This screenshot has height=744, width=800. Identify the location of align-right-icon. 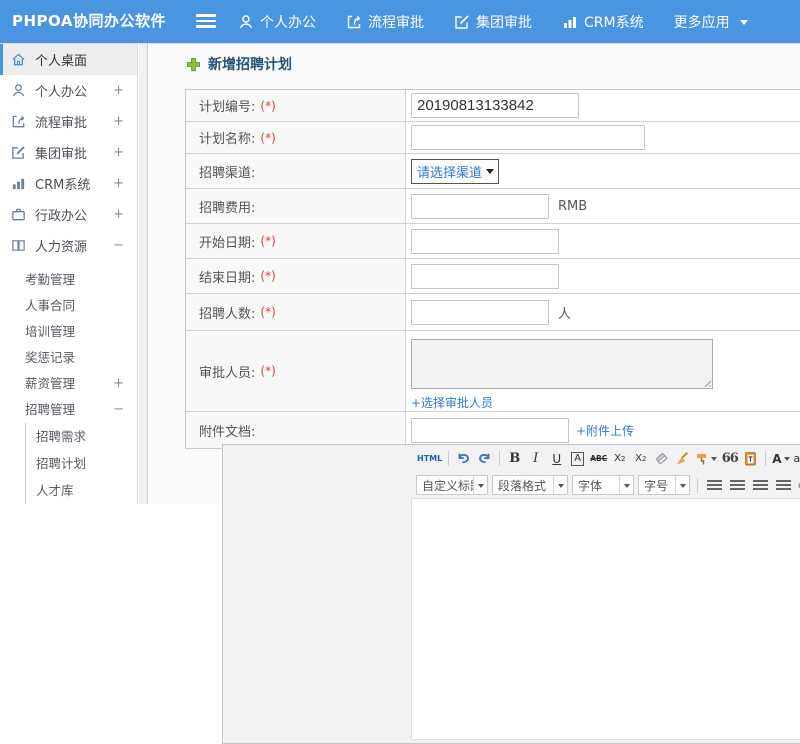
(760, 485).